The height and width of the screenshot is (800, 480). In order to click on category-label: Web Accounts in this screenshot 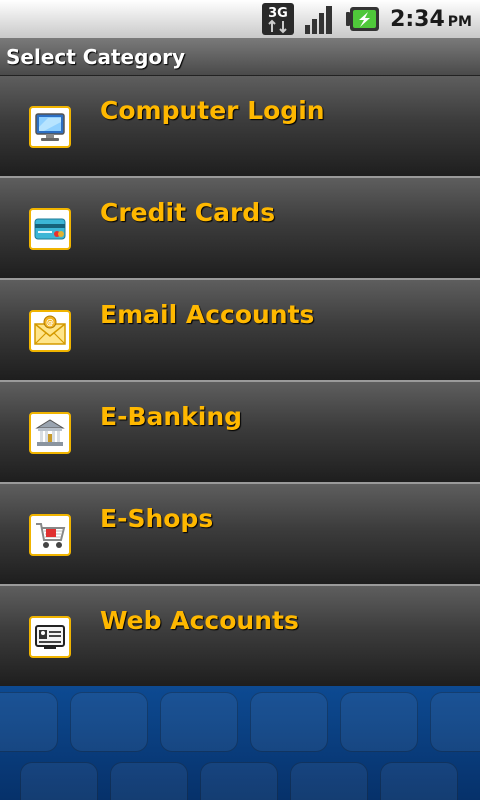, I will do `click(199, 620)`.